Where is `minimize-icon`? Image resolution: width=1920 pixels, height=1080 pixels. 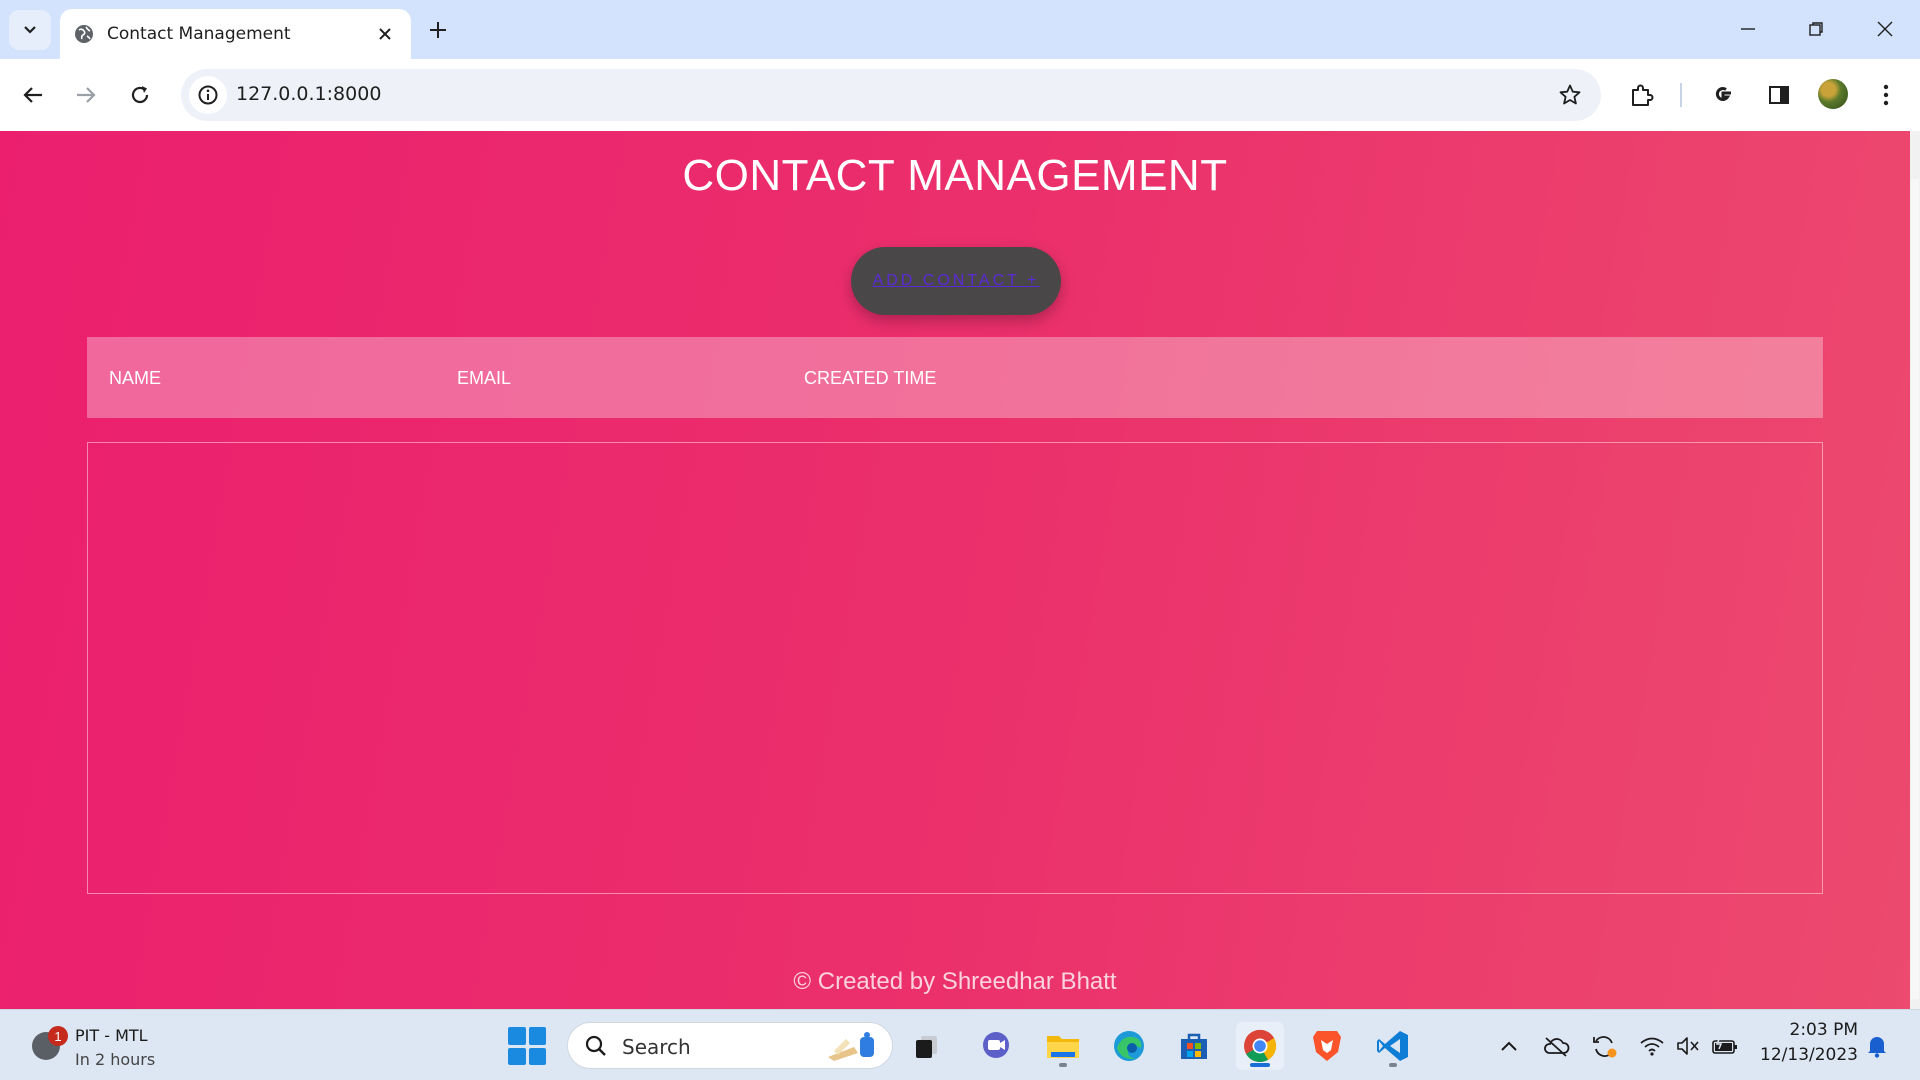 minimize-icon is located at coordinates (1748, 29).